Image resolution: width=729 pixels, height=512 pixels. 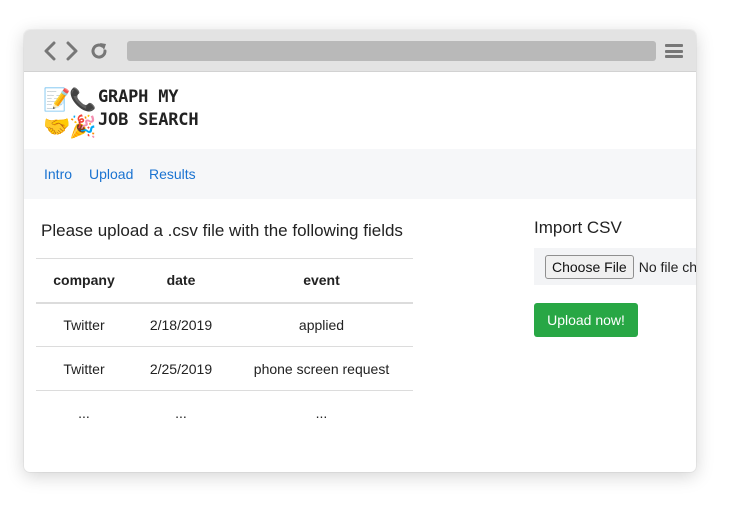 What do you see at coordinates (578, 227) in the screenshot?
I see `import-csv-title: Import CSV` at bounding box center [578, 227].